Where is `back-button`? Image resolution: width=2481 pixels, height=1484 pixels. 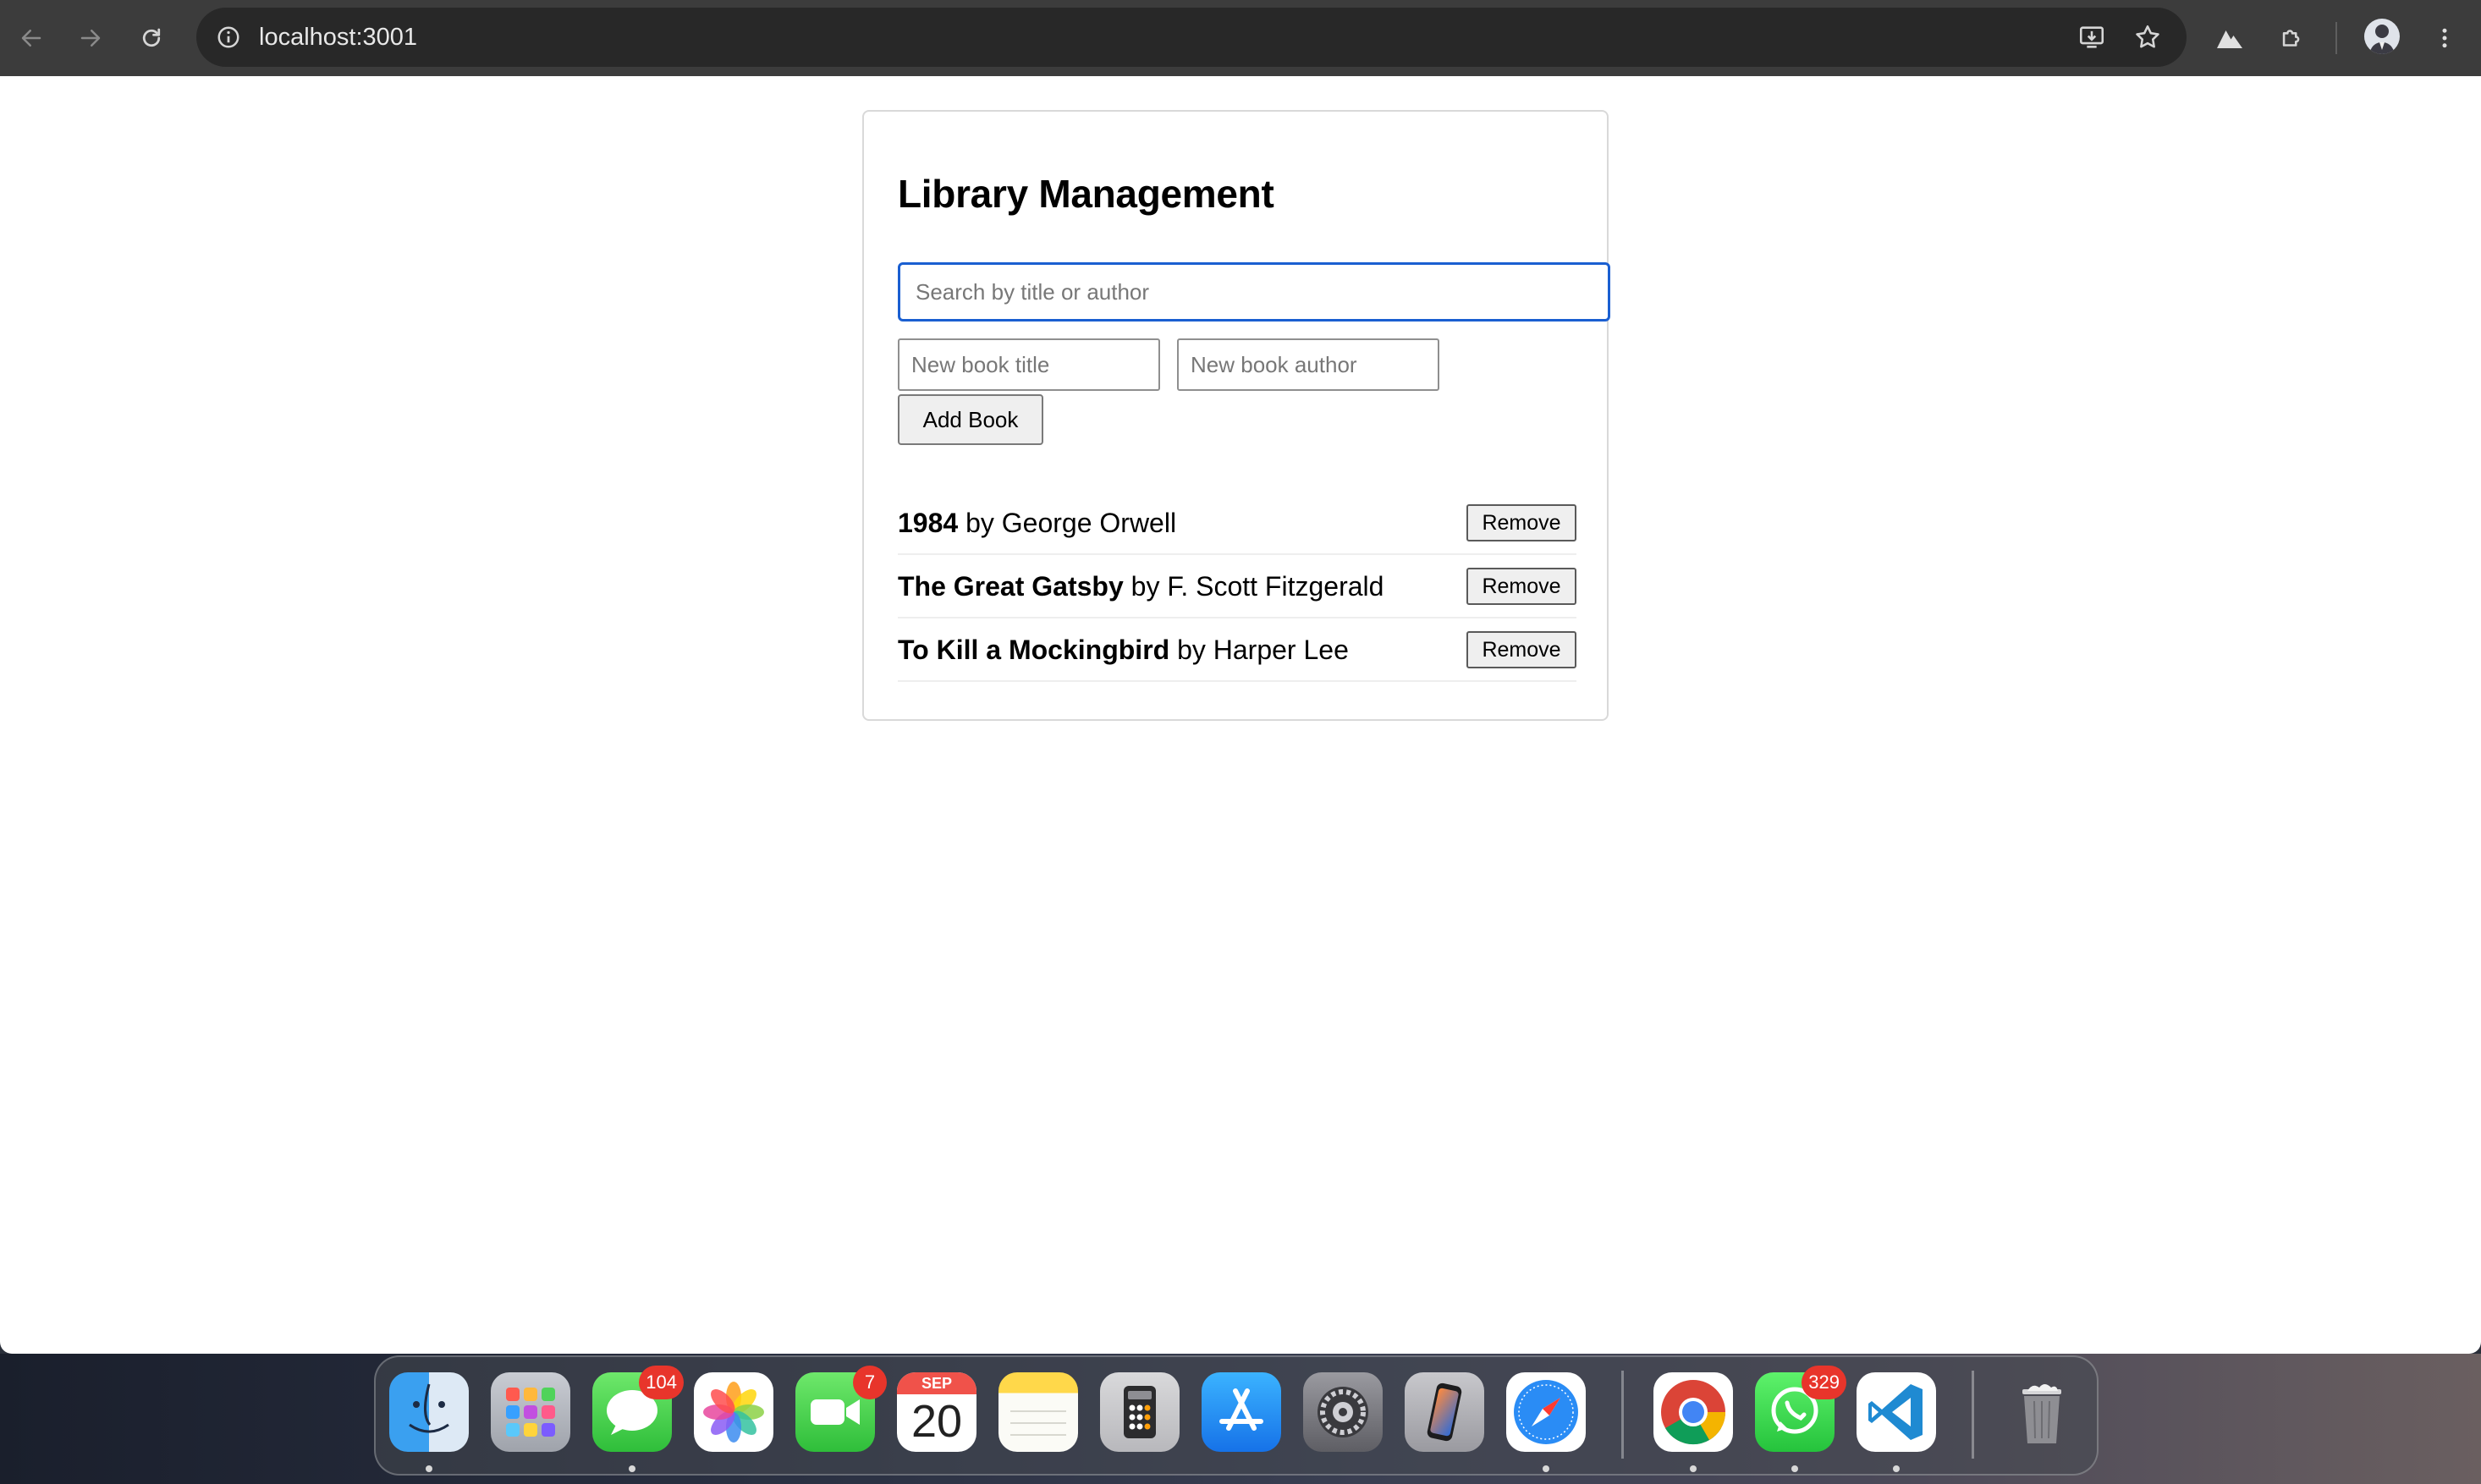
back-button is located at coordinates (32, 38).